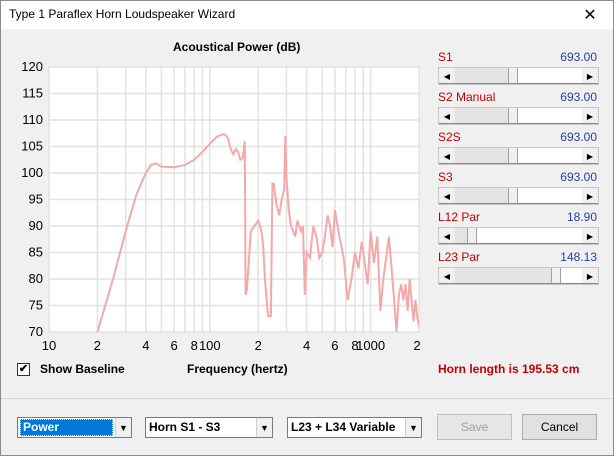 This screenshot has height=456, width=614. I want to click on slider-value: 18.90, so click(581, 217).